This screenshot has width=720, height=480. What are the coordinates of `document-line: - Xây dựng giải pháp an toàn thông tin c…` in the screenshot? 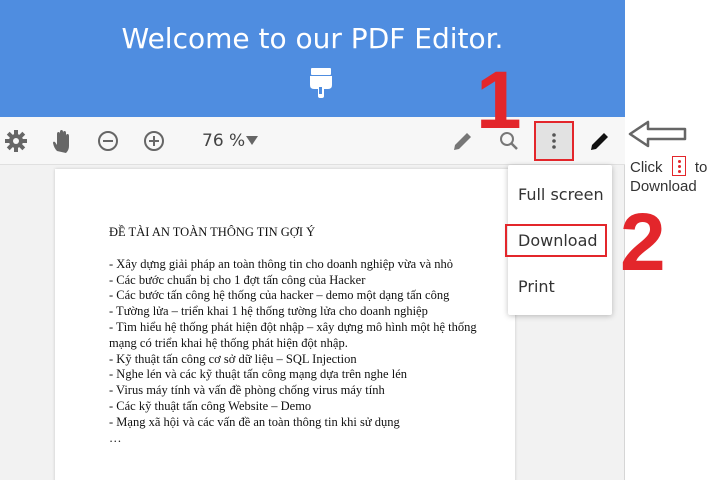 It's located at (281, 263).